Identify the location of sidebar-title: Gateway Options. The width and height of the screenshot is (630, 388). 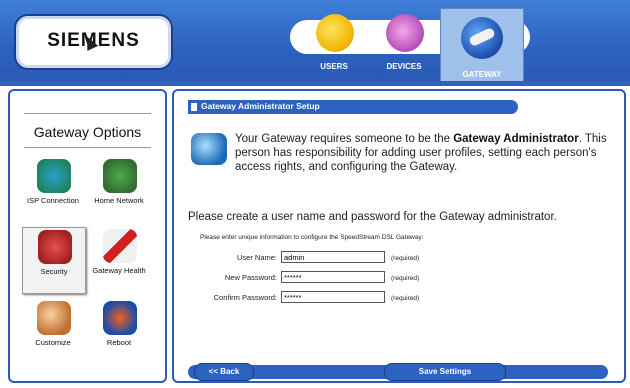
(87, 132).